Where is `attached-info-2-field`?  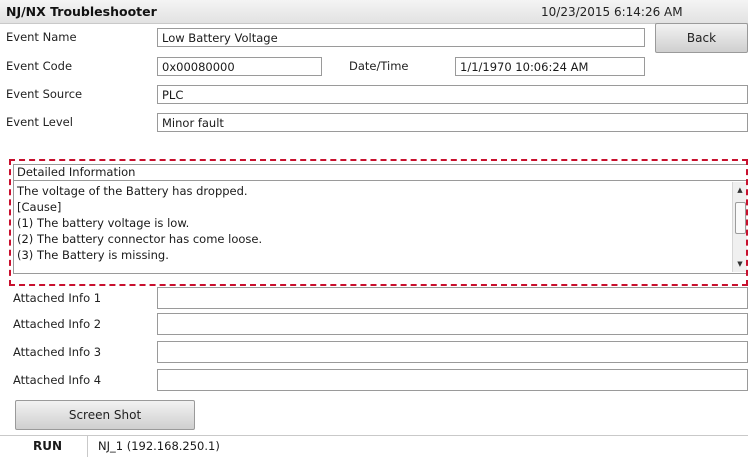
attached-info-2-field is located at coordinates (452, 324).